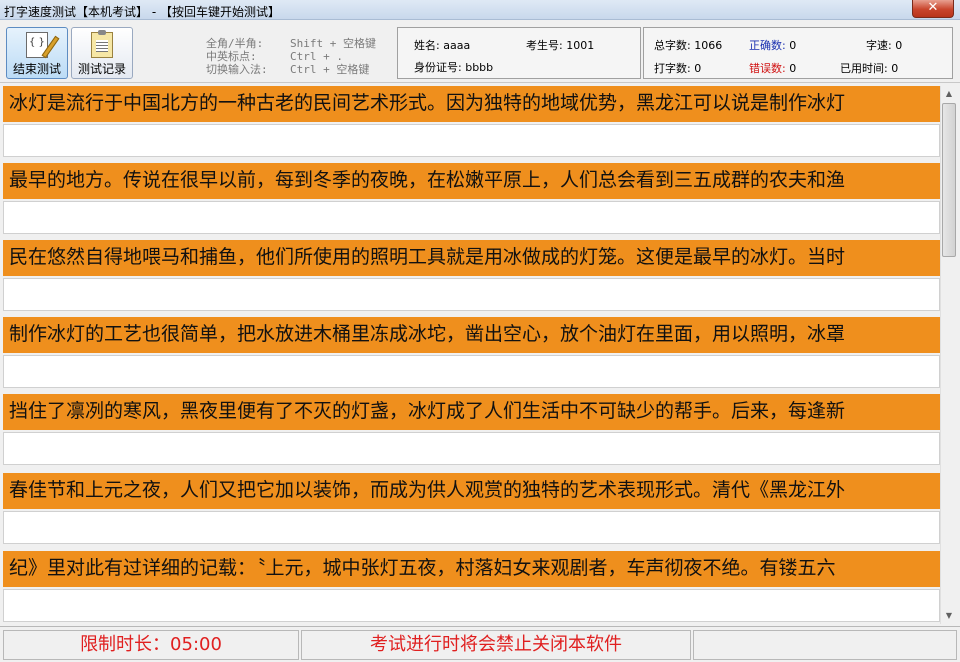 This screenshot has width=960, height=662. What do you see at coordinates (480, 10) in the screenshot?
I see `title-bar: 打字速度测试【本机考试】 - 【按回车键开始测试】 ✕` at bounding box center [480, 10].